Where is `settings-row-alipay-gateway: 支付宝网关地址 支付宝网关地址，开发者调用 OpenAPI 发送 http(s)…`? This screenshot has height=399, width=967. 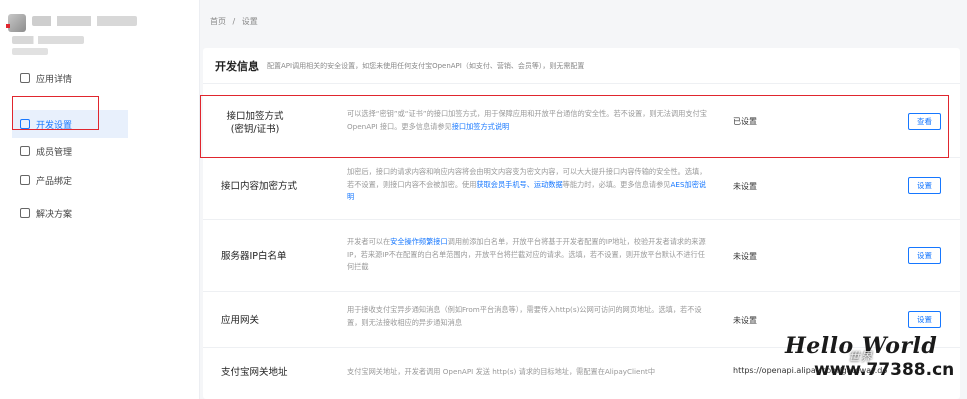 settings-row-alipay-gateway: 支付宝网关地址 支付宝网关地址，开发者调用 OpenAPI 发送 http(s)… is located at coordinates (581, 373).